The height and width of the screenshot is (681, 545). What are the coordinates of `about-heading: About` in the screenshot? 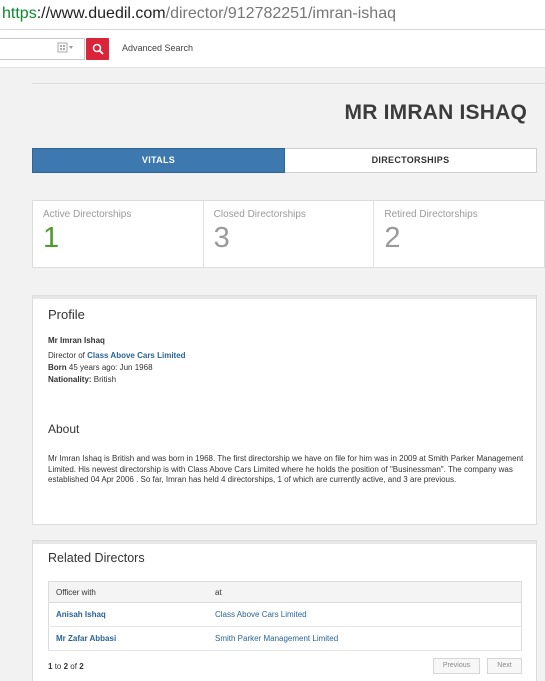 It's located at (64, 429).